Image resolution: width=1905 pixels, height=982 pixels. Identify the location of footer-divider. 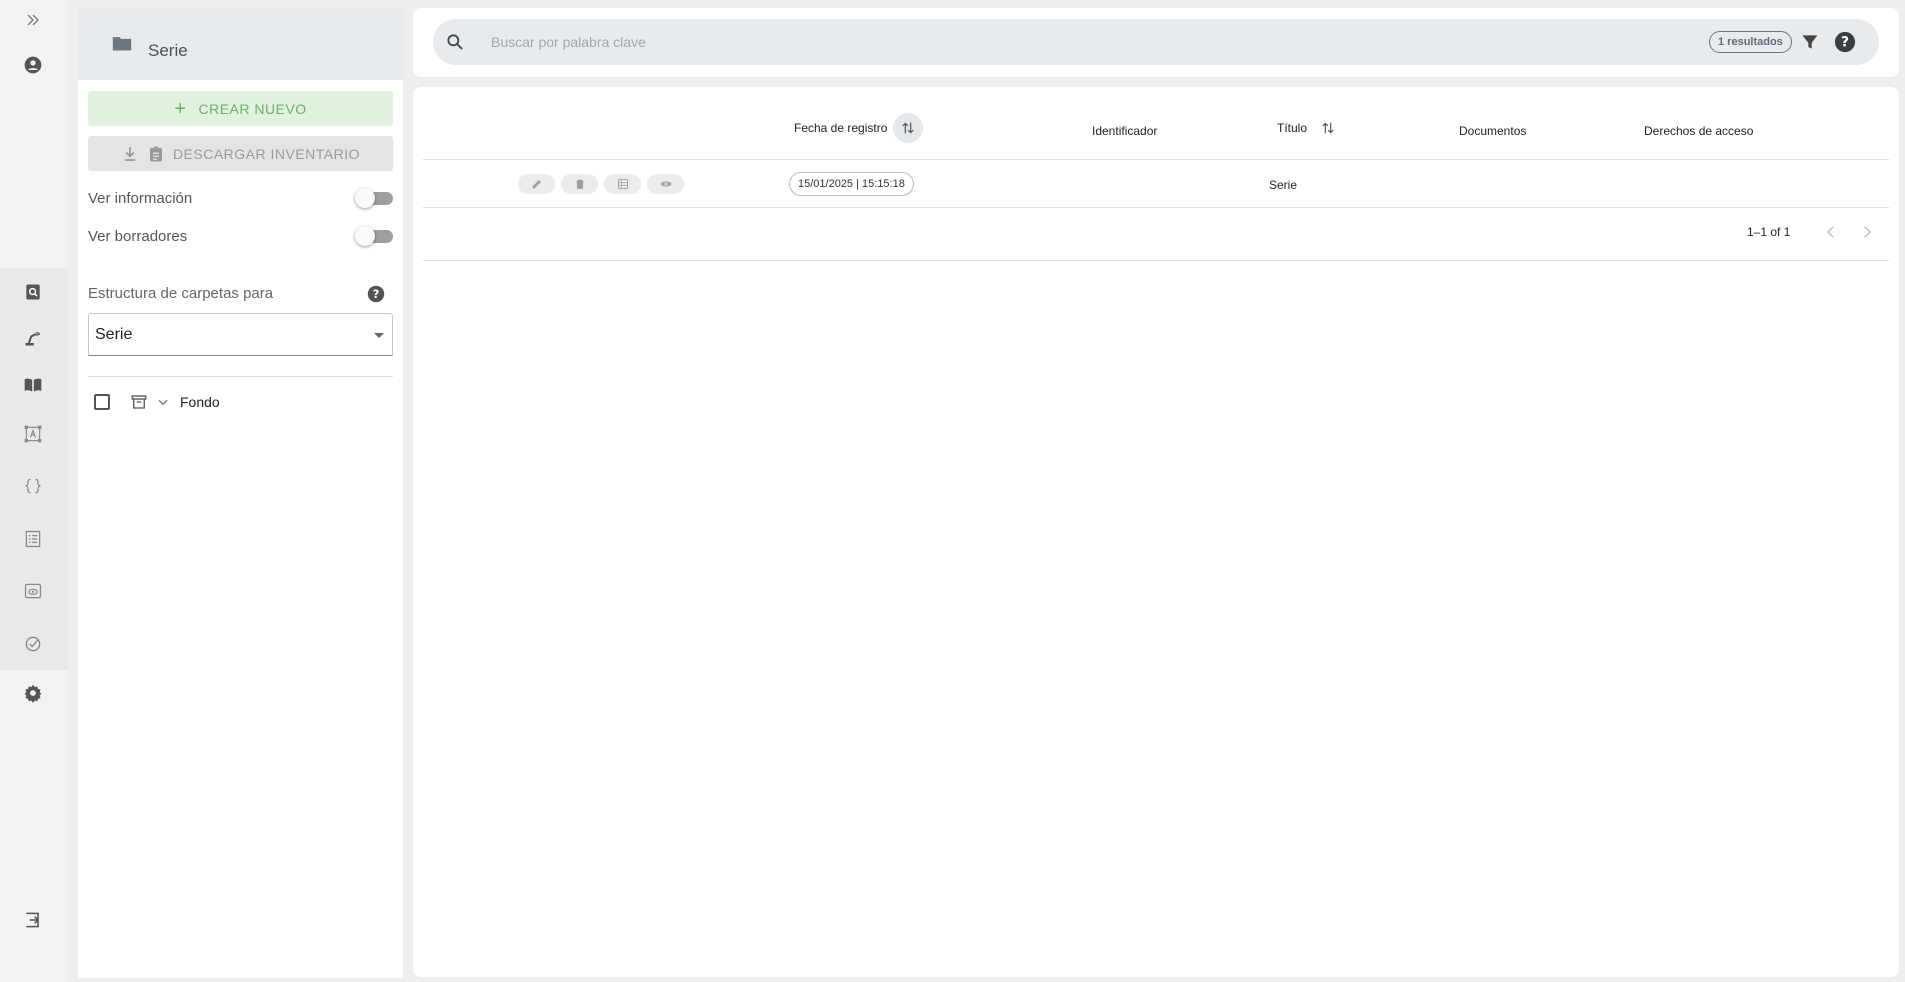
(1156, 260).